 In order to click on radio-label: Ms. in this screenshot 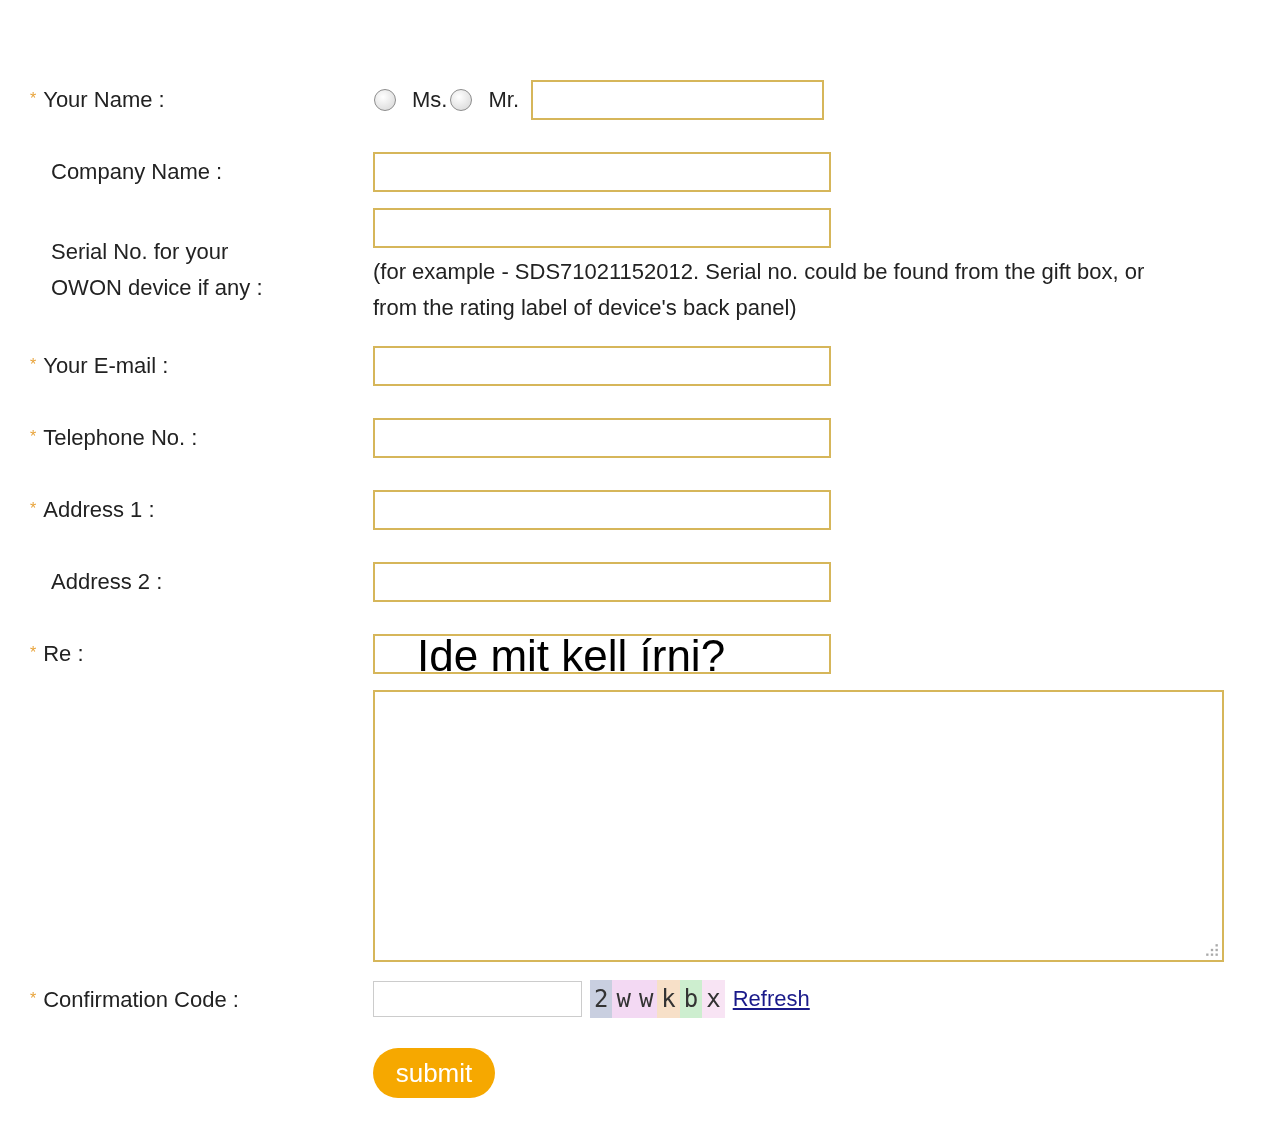, I will do `click(430, 100)`.